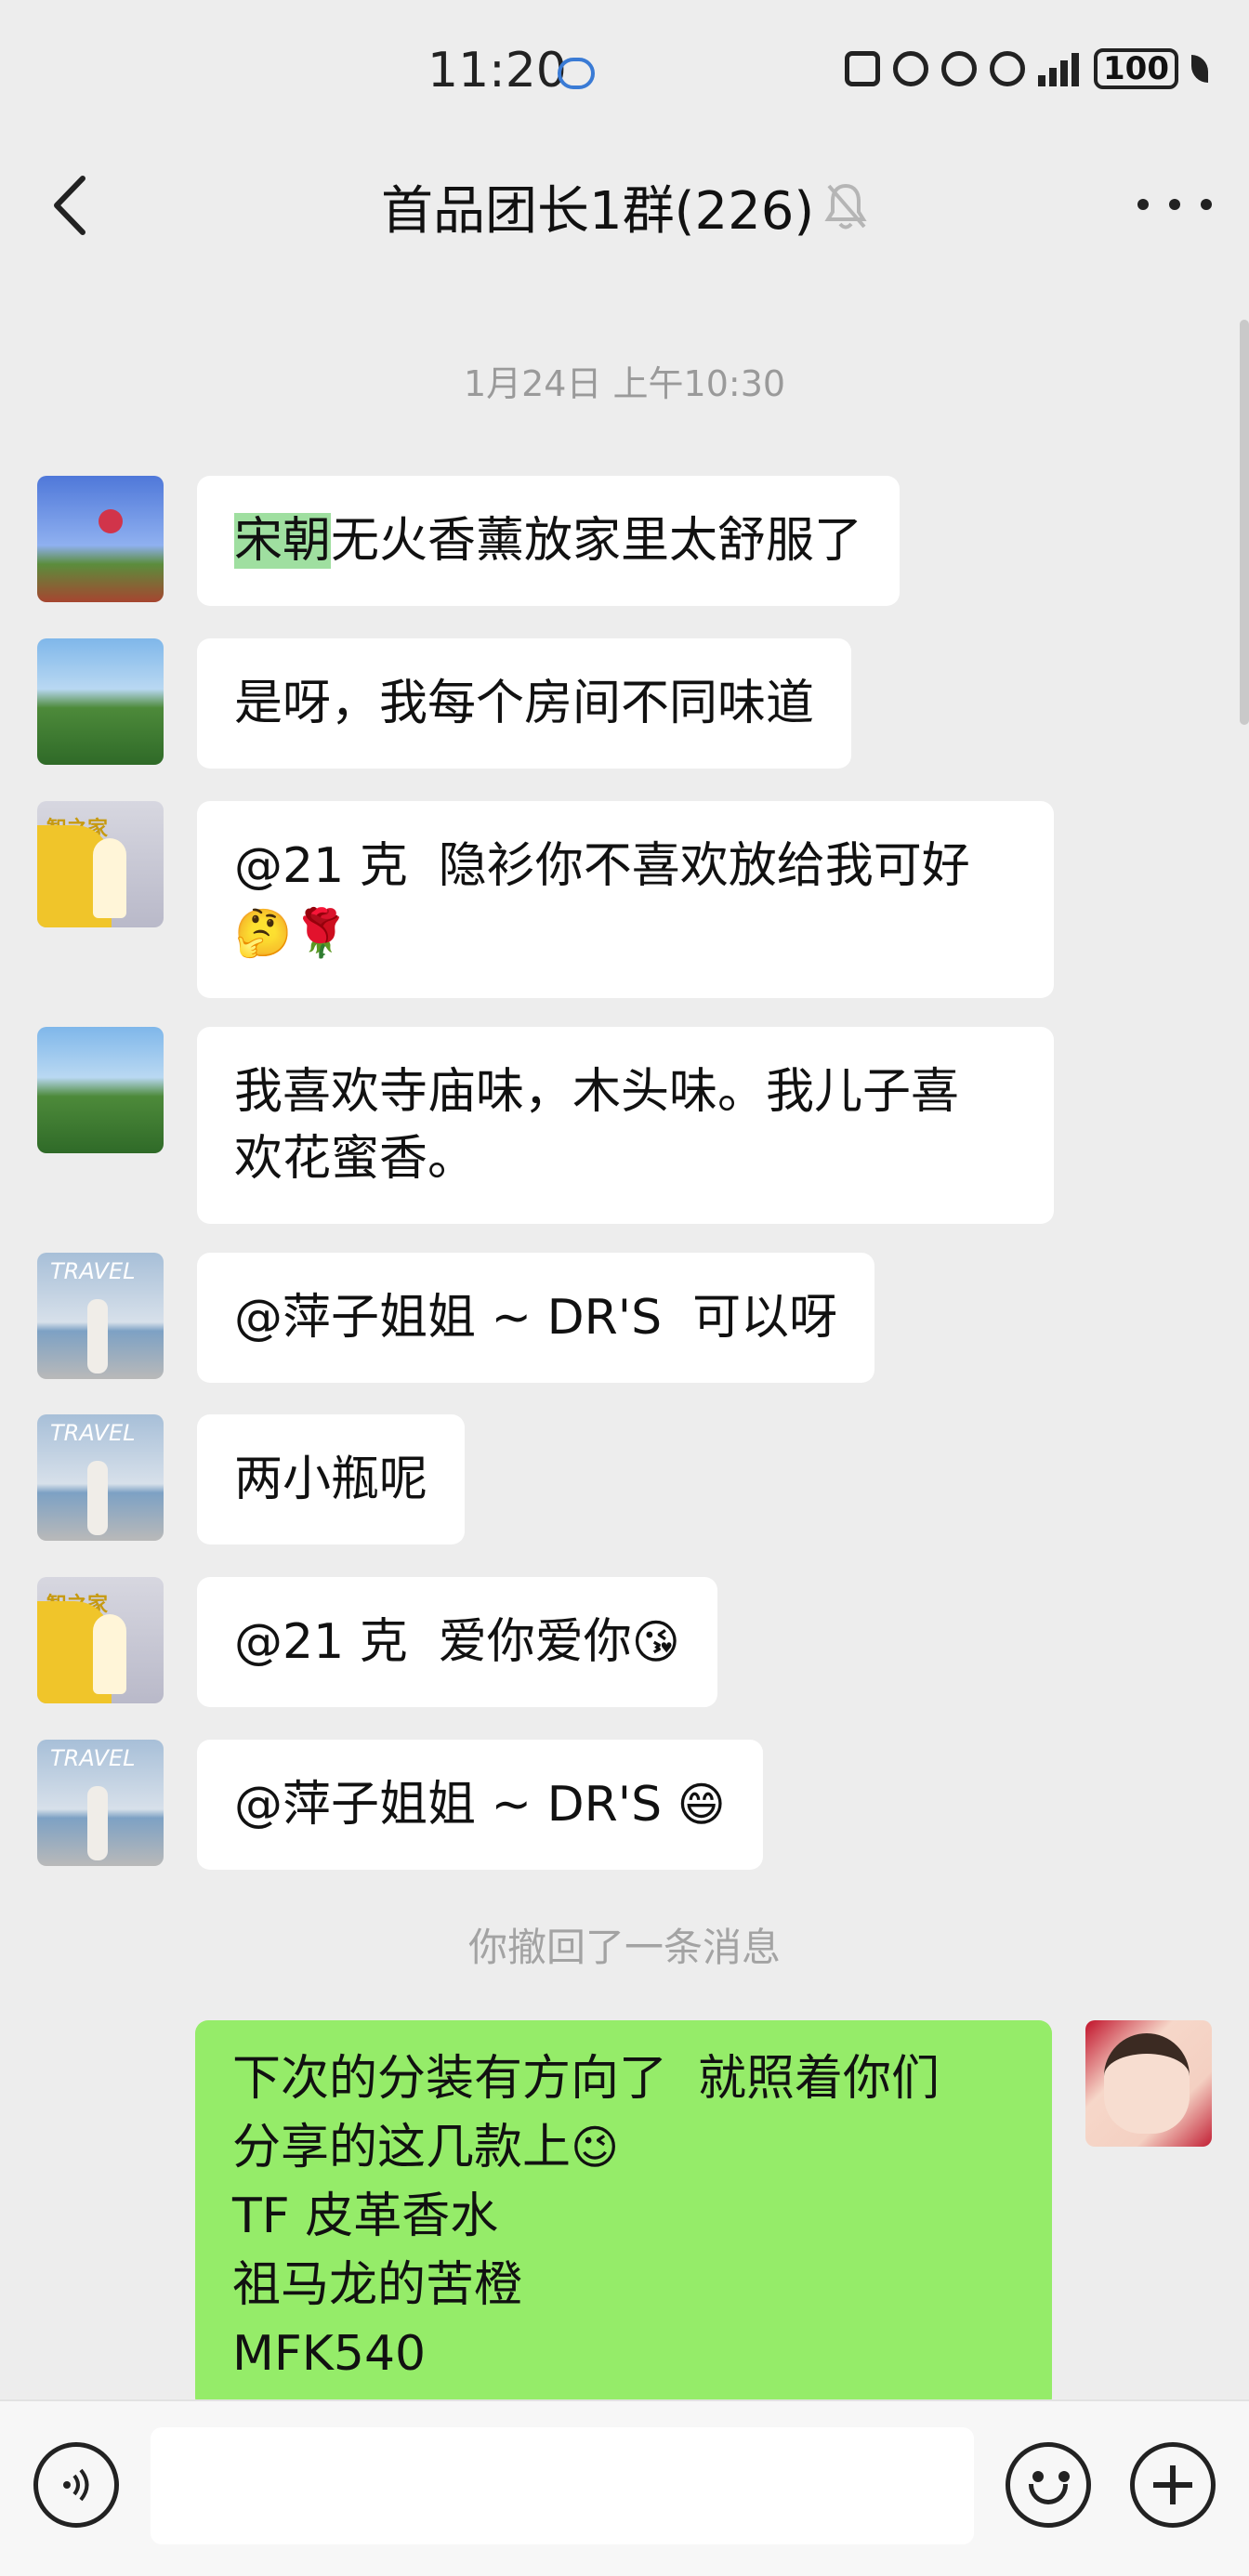  I want to click on emoji: 😘, so click(655, 1642).